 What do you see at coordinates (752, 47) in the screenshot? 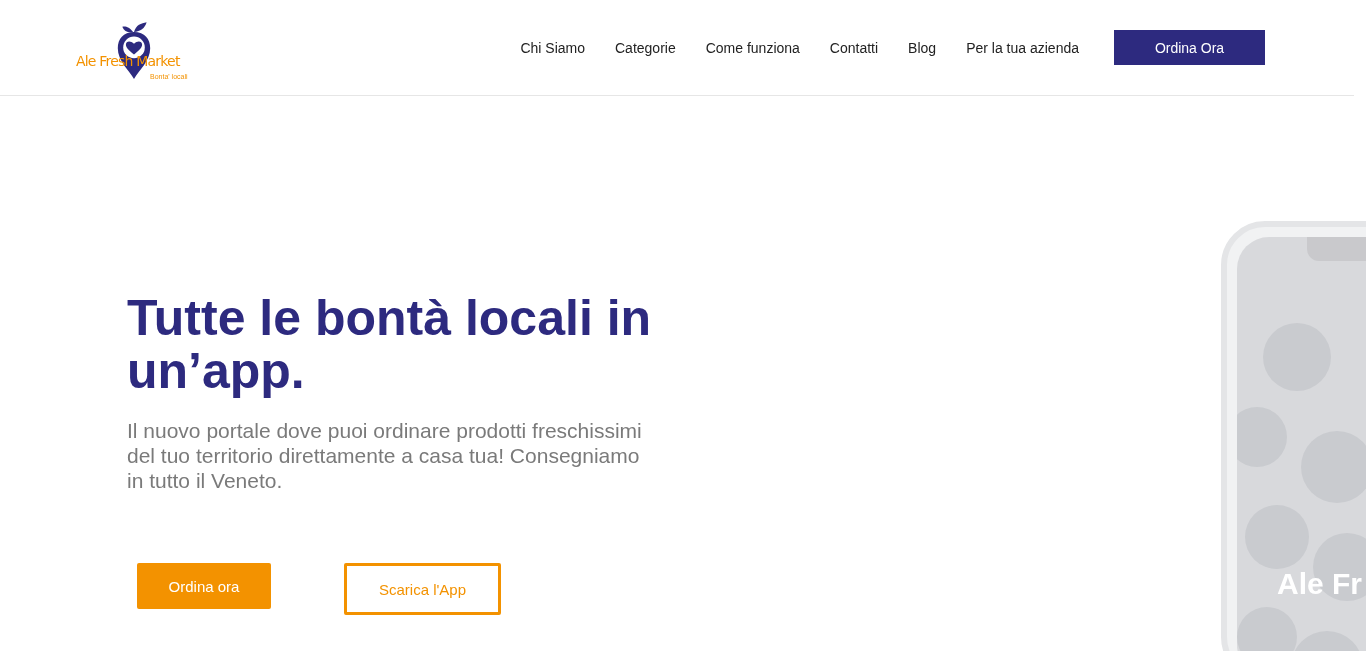
I see `nav-link: Come funziona` at bounding box center [752, 47].